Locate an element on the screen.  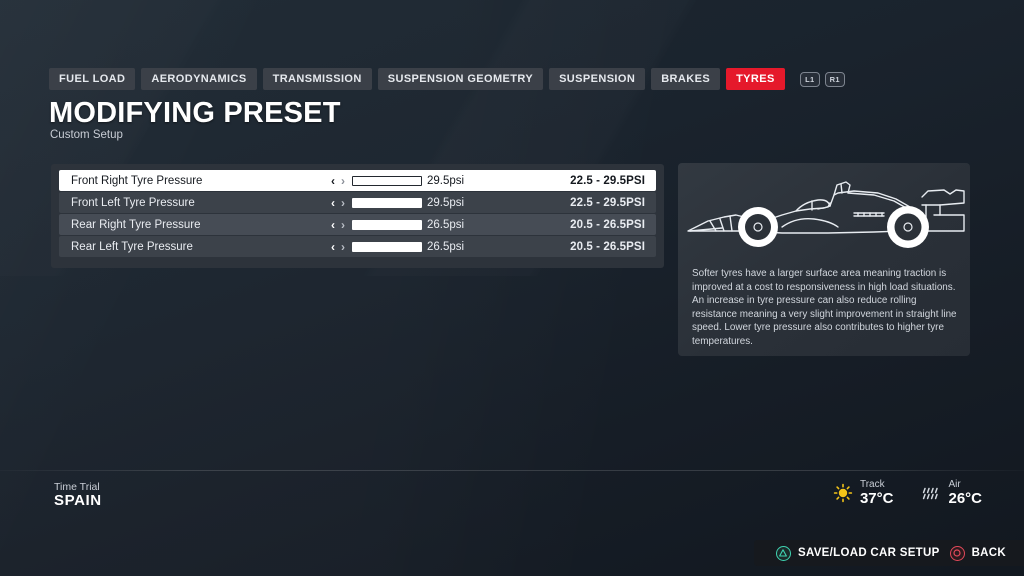
bumper-hints: L1 R1 is located at coordinates (822, 79).